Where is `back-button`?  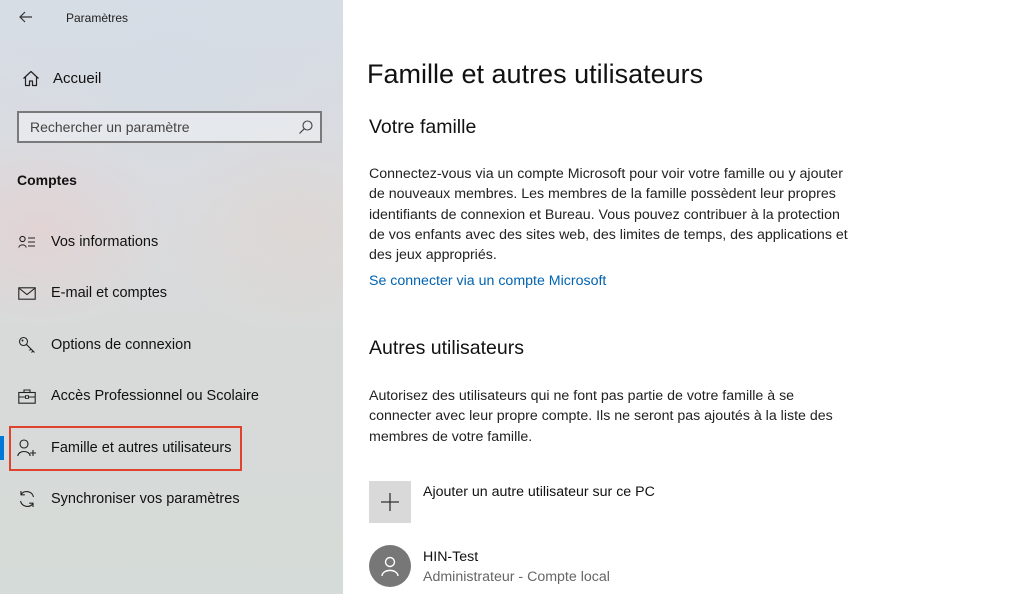 back-button is located at coordinates (26, 17).